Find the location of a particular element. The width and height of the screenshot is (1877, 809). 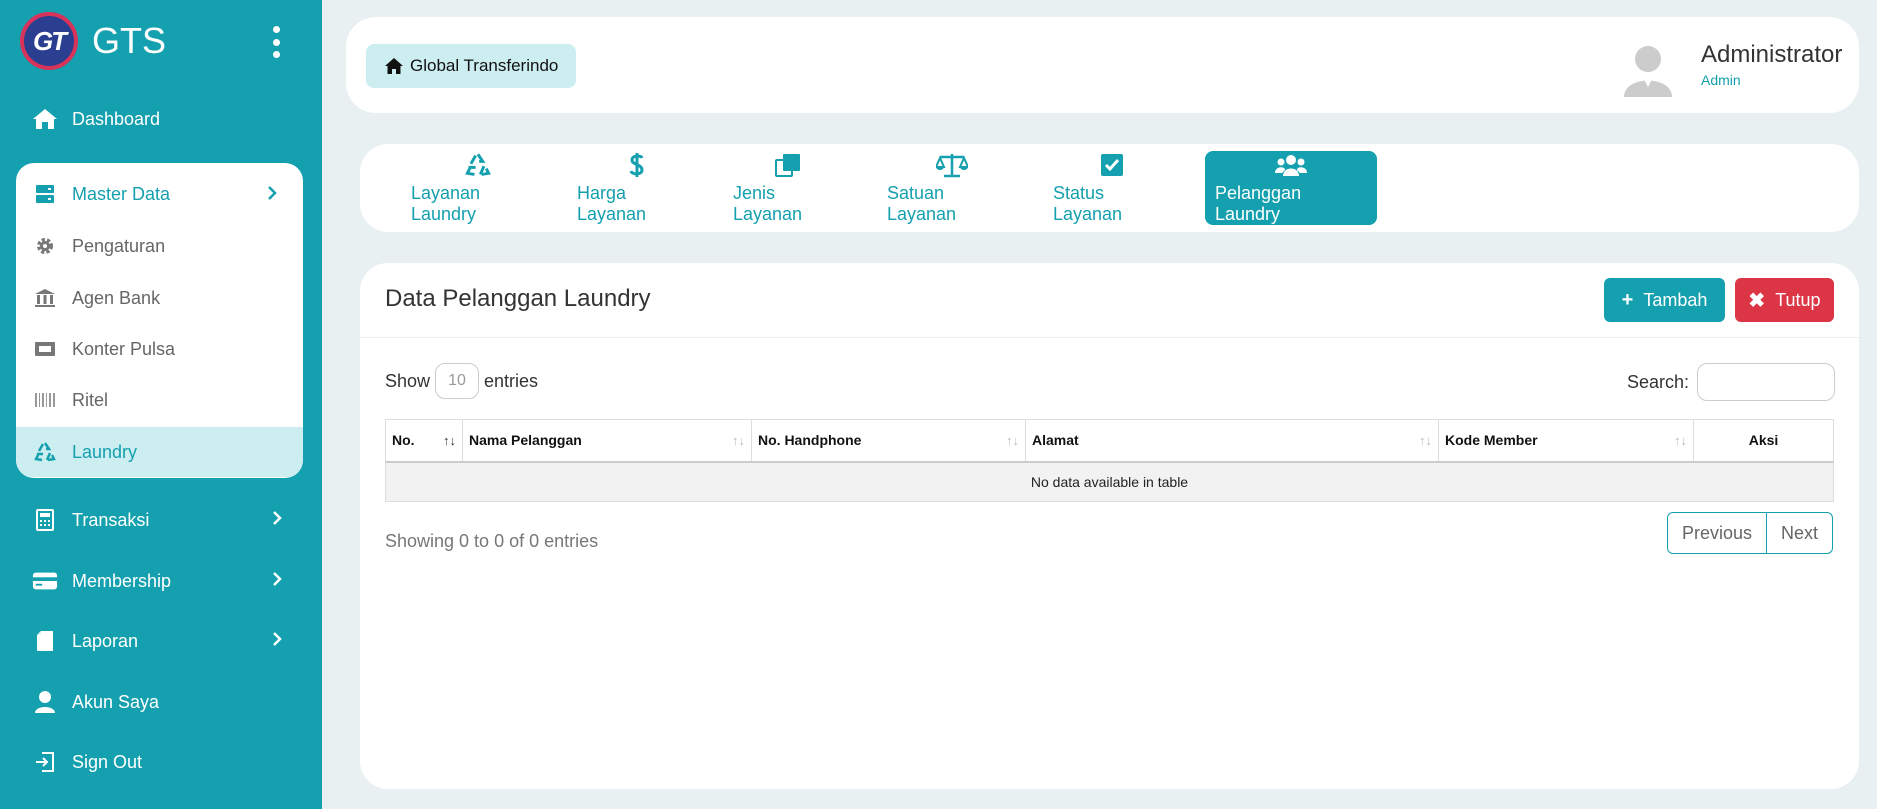

column-label: Kode Member is located at coordinates (1491, 440).